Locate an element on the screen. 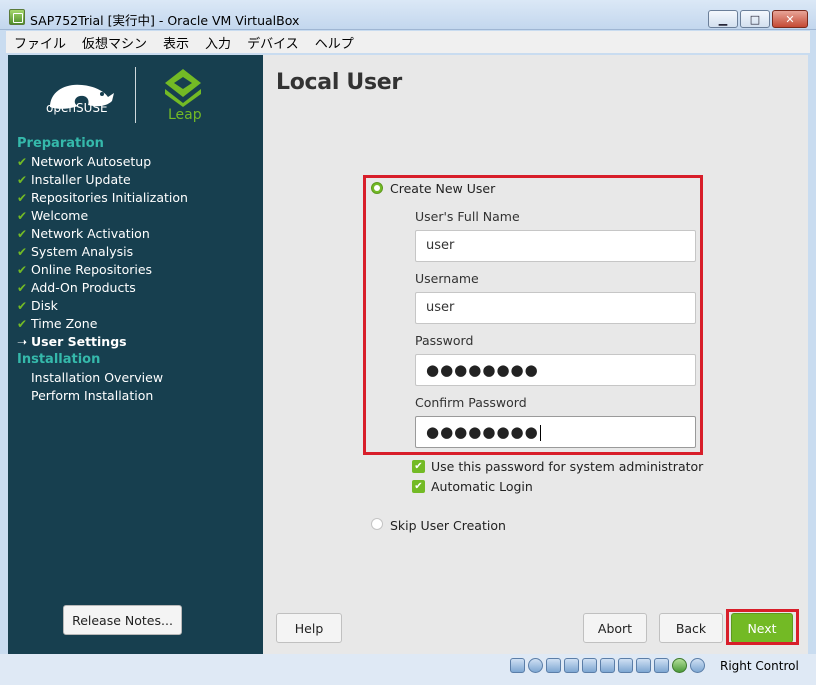 This screenshot has height=685, width=816. menu-file: ファイル is located at coordinates (40, 42).